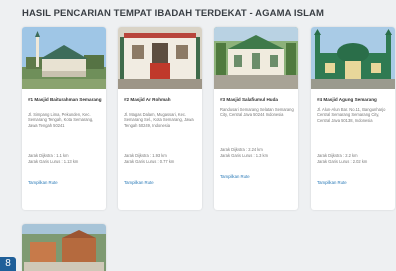  What do you see at coordinates (337, 155) in the screenshot?
I see `distance-dijkstra: Jarak Dijkstra : 2.2 km` at bounding box center [337, 155].